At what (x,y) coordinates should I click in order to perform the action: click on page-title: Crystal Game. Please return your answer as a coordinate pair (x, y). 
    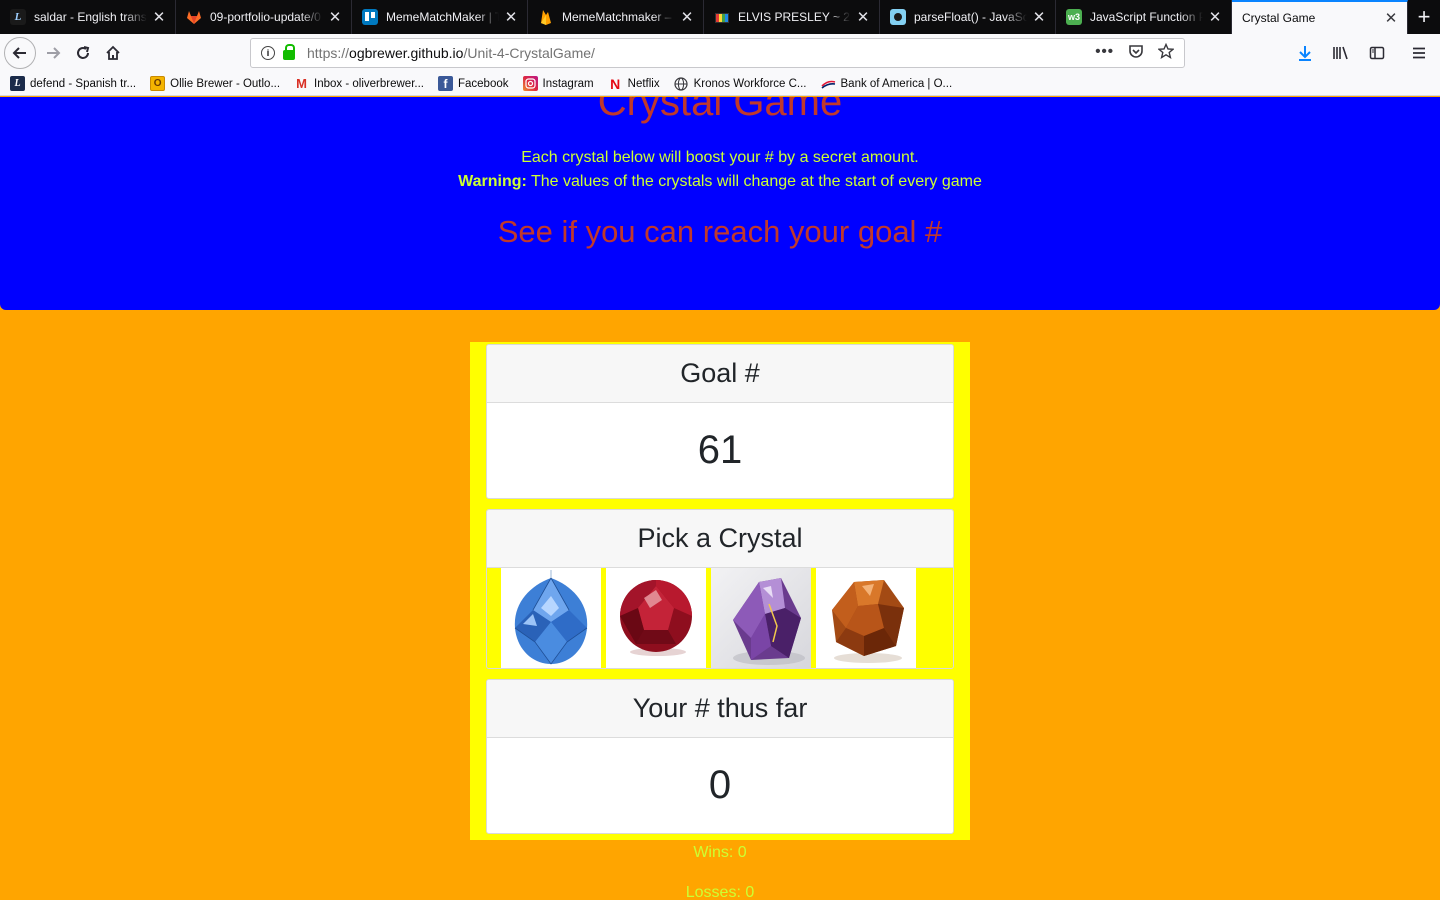
    Looking at the image, I should click on (720, 110).